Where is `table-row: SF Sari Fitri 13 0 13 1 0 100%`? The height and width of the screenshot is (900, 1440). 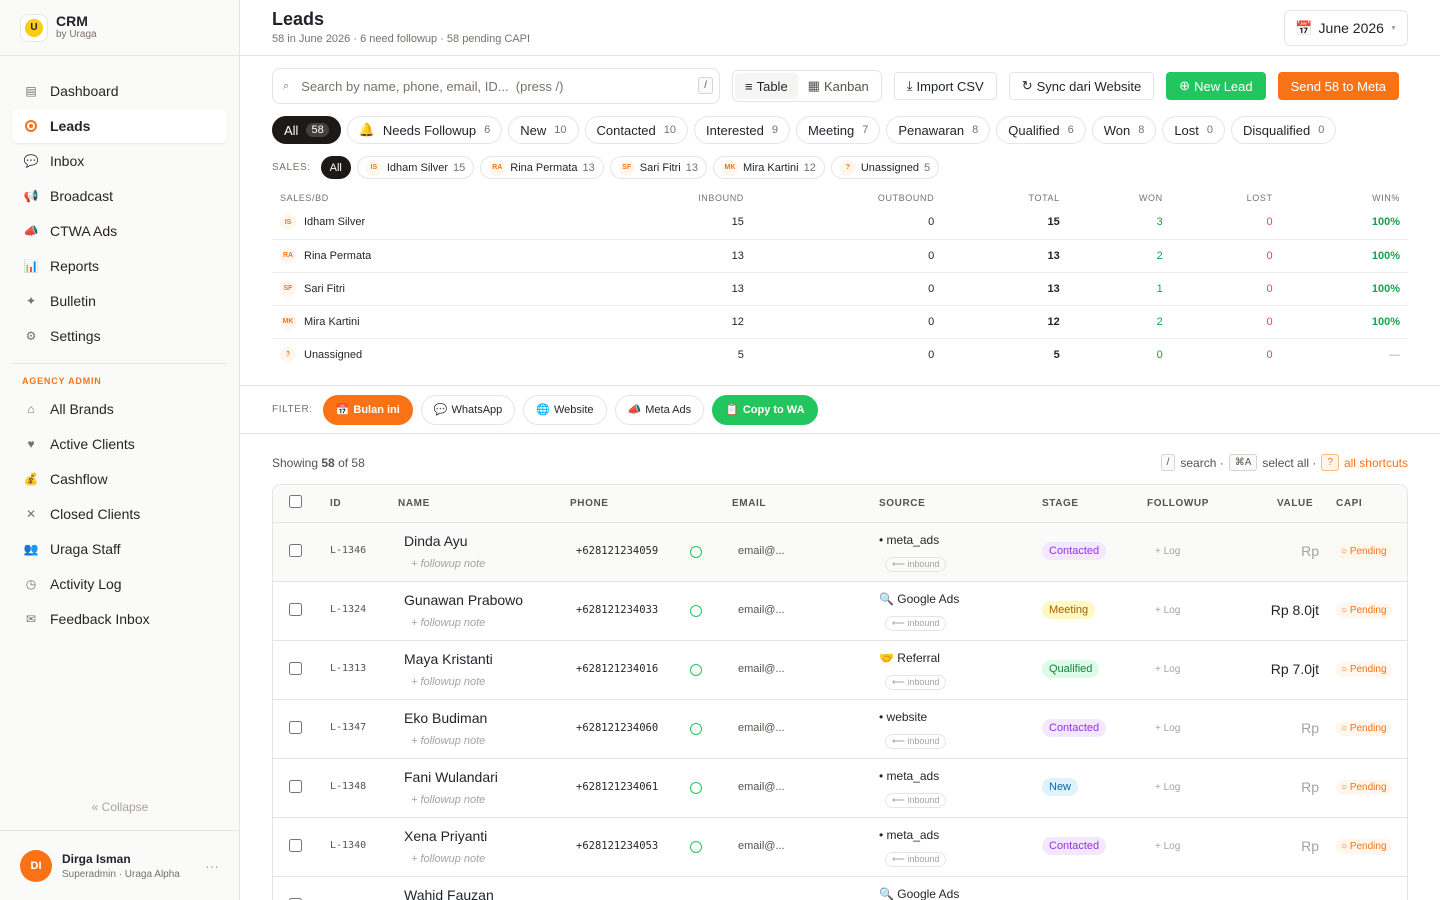 table-row: SF Sari Fitri 13 0 13 1 0 100% is located at coordinates (840, 289).